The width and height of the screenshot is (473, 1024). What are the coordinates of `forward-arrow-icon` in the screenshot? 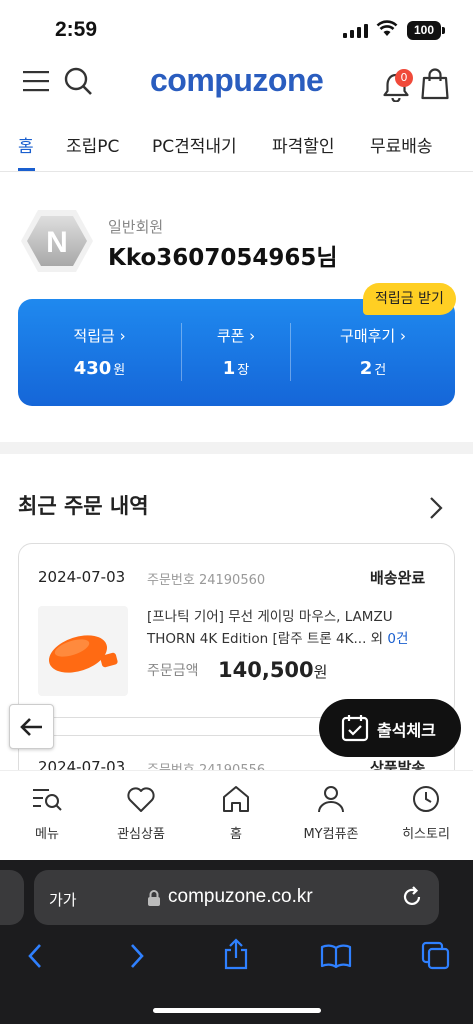 It's located at (137, 956).